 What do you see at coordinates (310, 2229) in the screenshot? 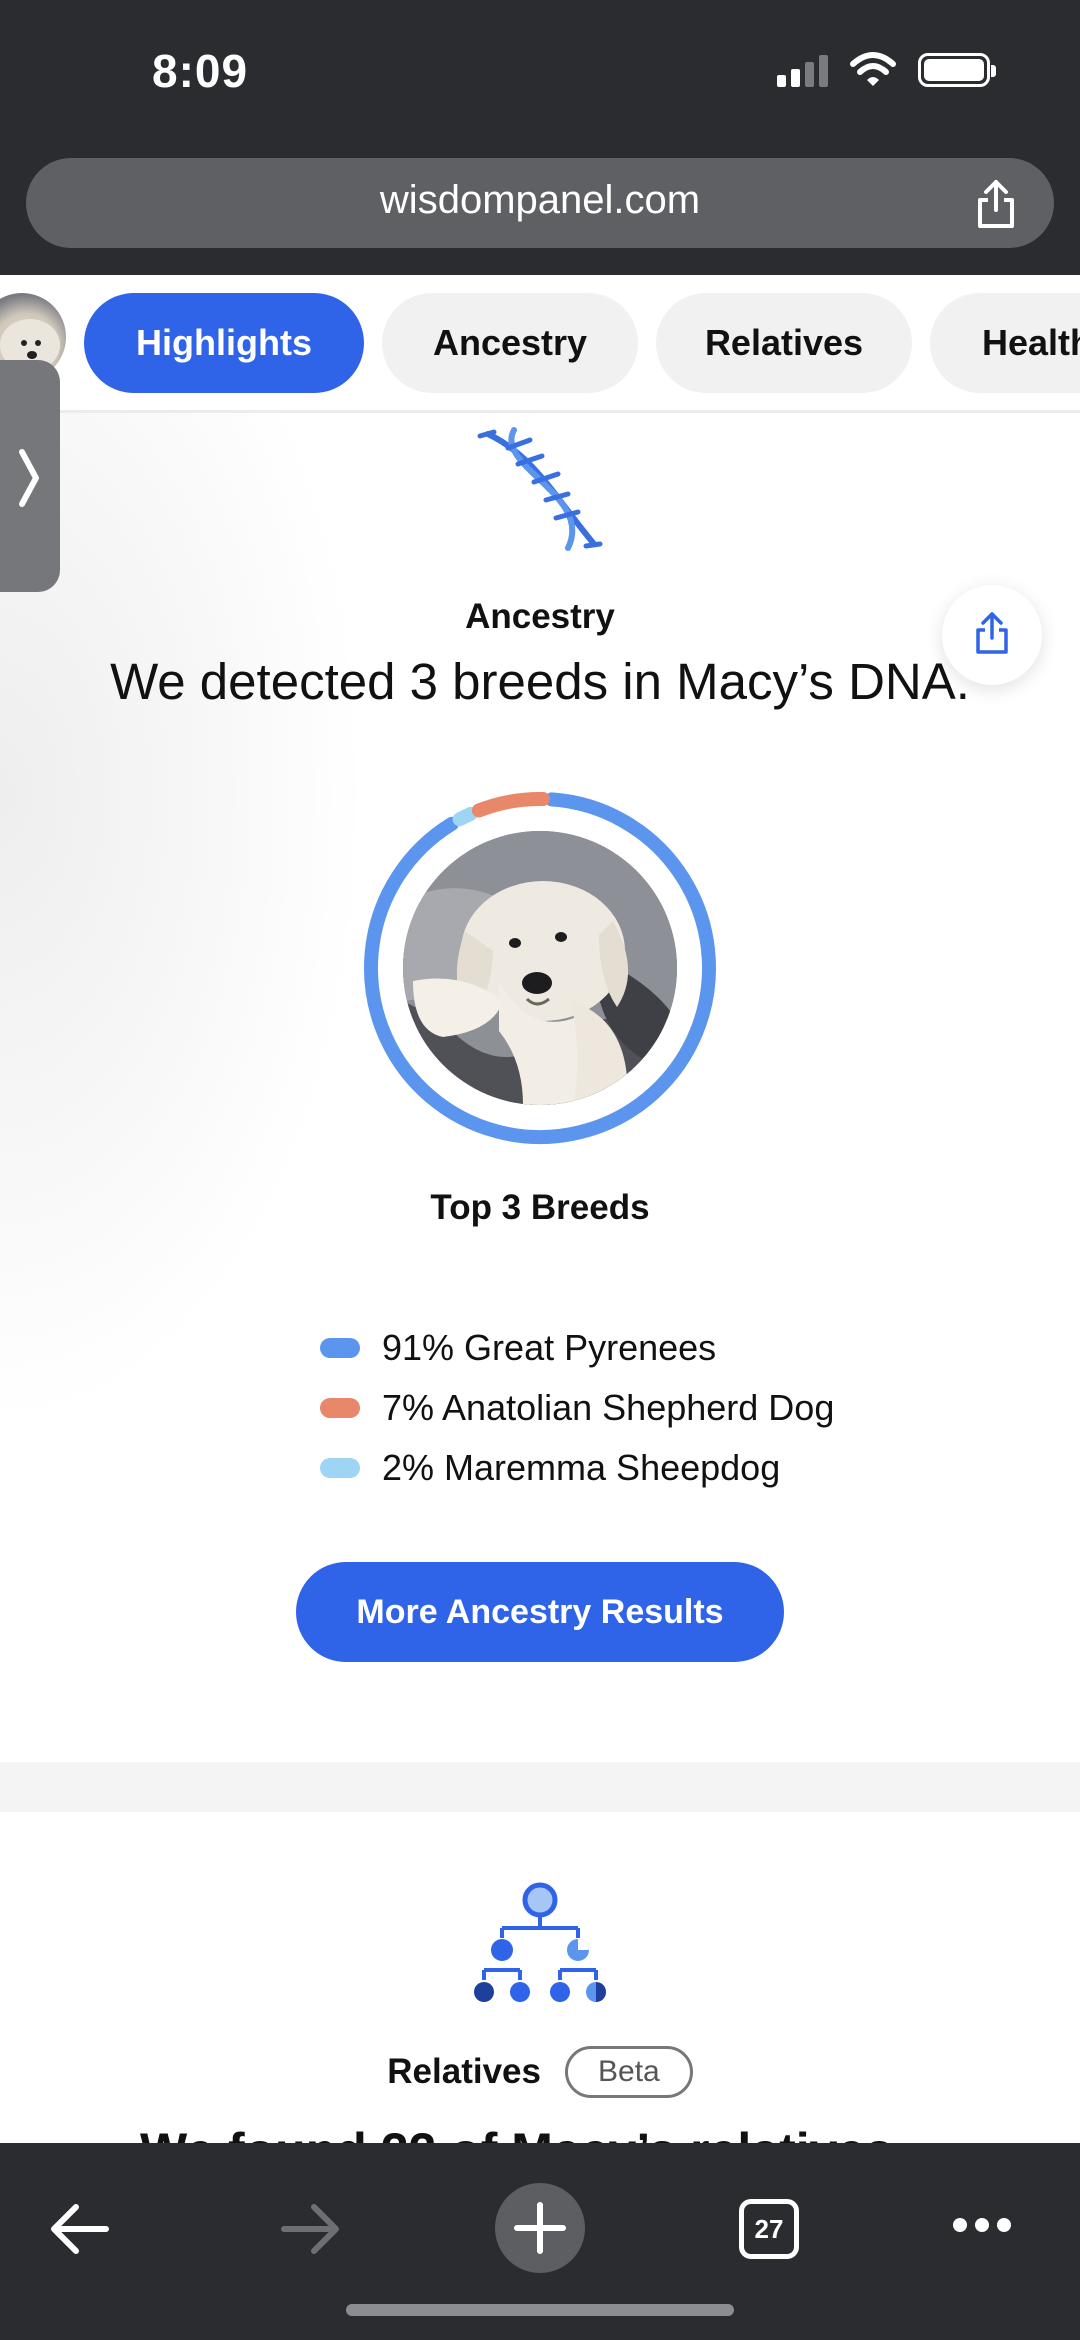
I see `forward-arrow-icon` at bounding box center [310, 2229].